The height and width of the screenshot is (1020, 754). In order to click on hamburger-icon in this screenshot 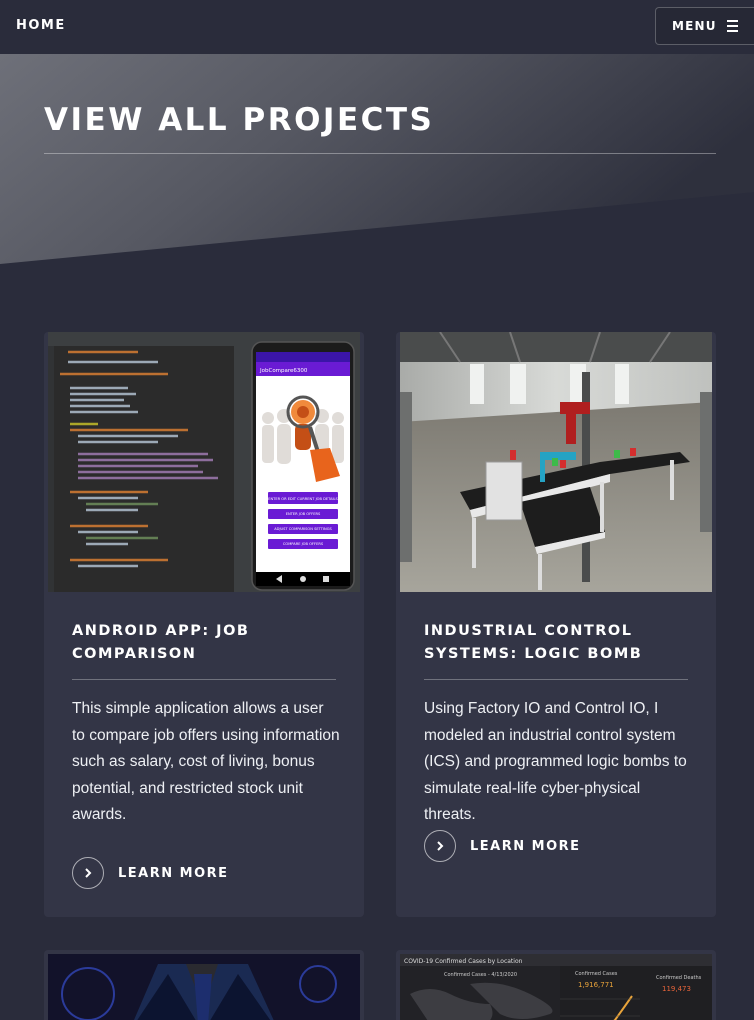, I will do `click(732, 26)`.